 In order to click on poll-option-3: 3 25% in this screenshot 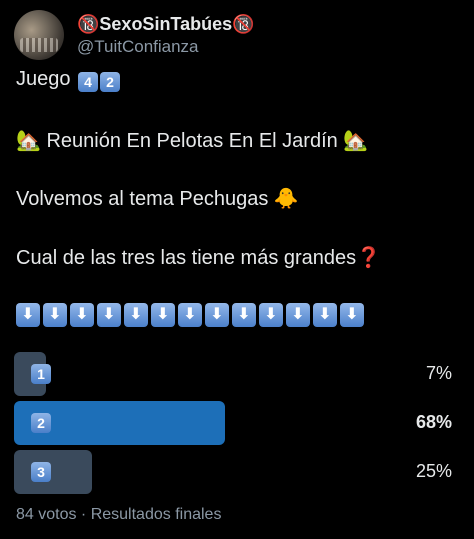, I will do `click(236, 472)`.